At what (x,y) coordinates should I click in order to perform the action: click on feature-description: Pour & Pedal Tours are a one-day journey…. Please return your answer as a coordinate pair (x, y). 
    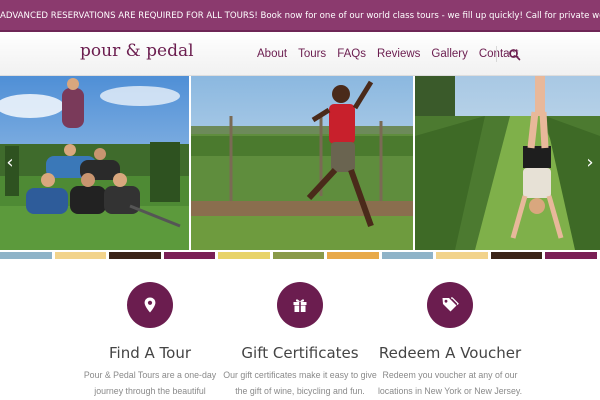
    Looking at the image, I should click on (150, 383).